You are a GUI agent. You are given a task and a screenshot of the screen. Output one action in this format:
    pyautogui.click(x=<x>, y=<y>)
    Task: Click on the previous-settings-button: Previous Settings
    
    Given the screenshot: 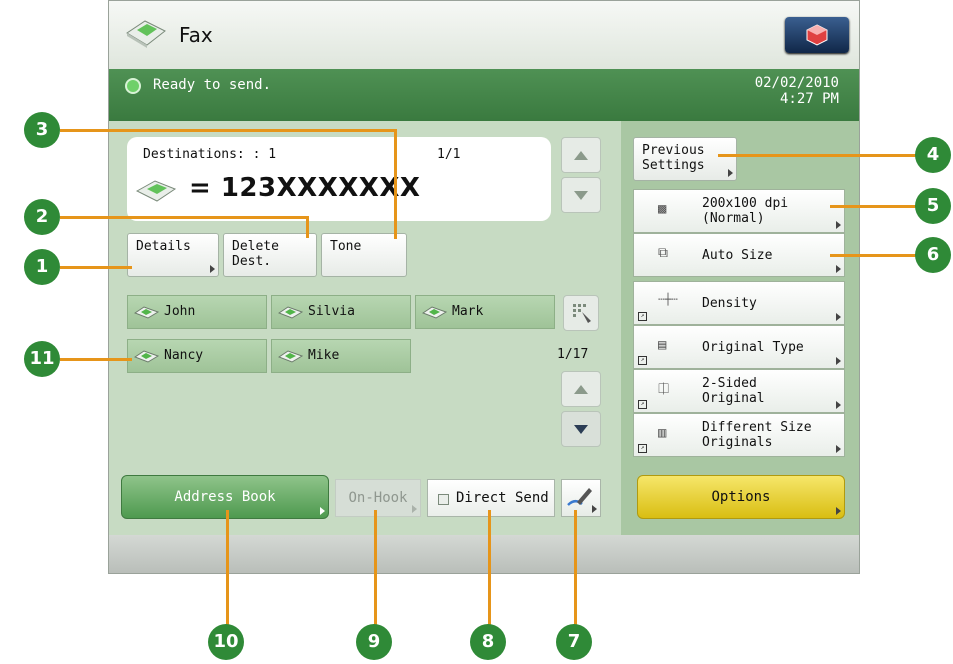 What is the action you would take?
    pyautogui.click(x=685, y=159)
    